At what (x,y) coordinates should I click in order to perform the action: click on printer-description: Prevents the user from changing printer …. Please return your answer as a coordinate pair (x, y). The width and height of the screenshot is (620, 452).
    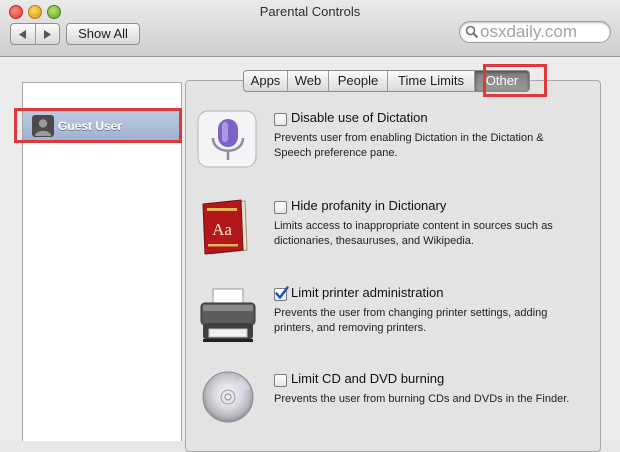
    Looking at the image, I should click on (411, 320).